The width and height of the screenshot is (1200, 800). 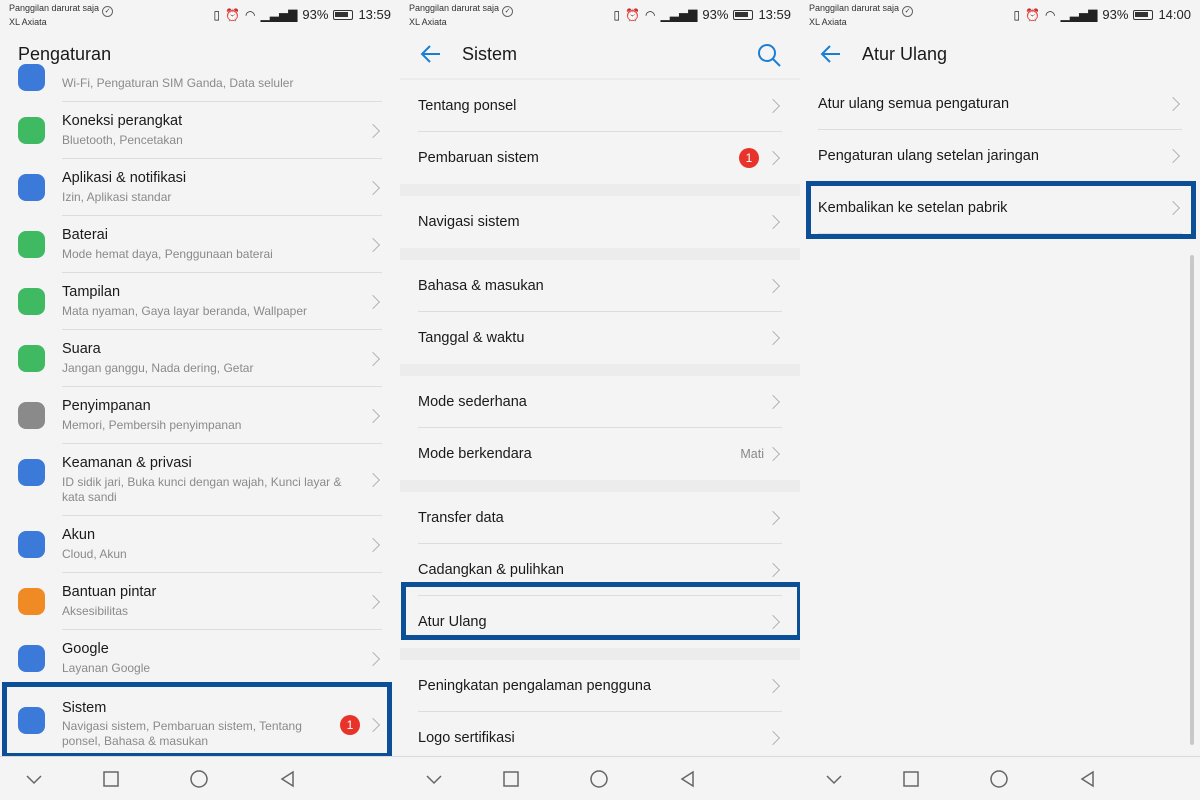 I want to click on list-item-bantuan-pintar: Bantuan pintar Aksesibilitas, so click(x=200, y=601).